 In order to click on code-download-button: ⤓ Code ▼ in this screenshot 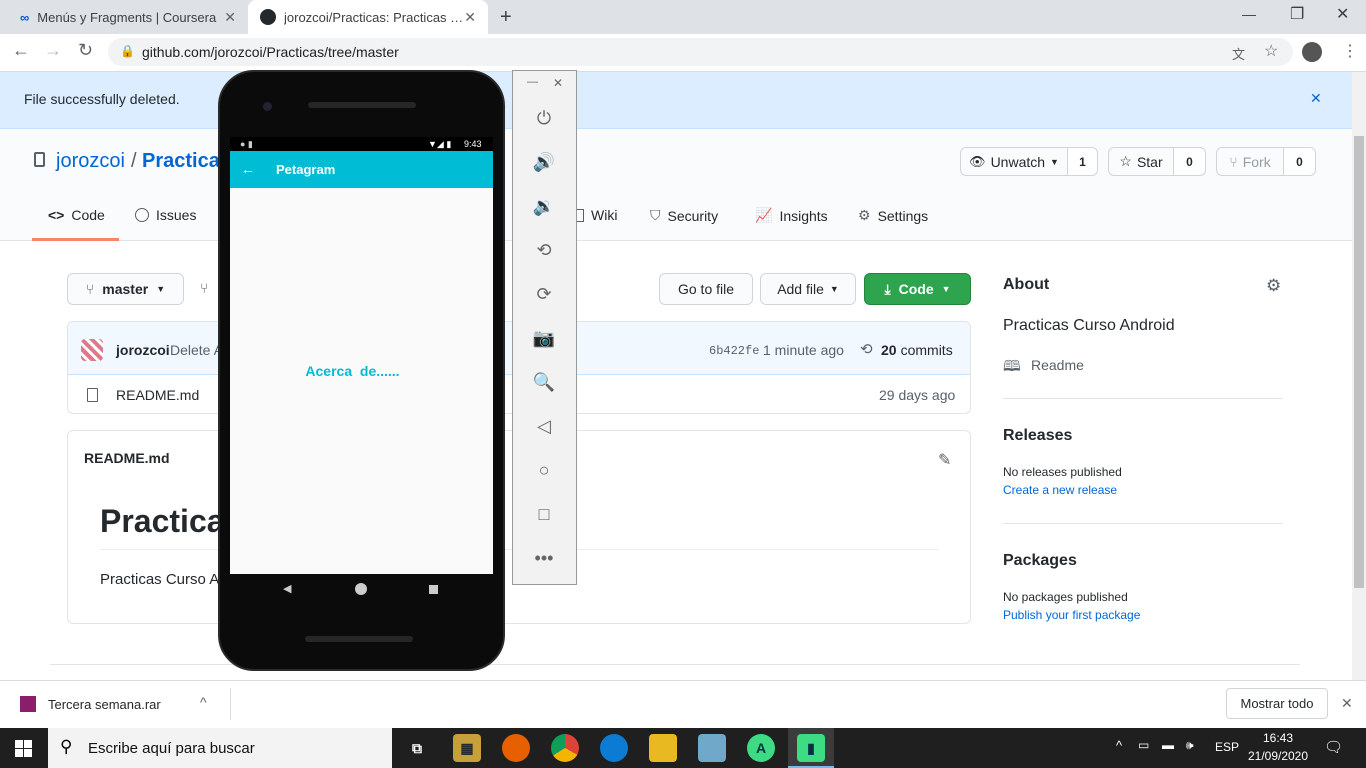, I will do `click(917, 289)`.